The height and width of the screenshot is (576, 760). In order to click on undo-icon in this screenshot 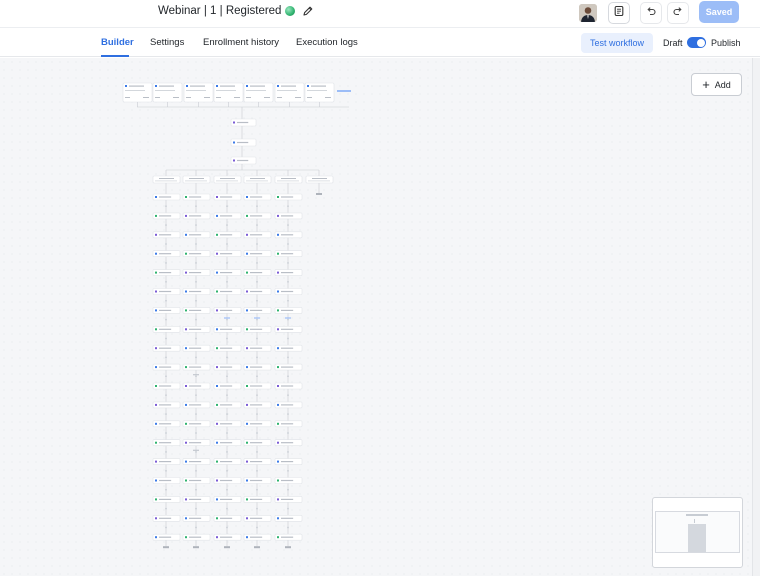, I will do `click(651, 13)`.